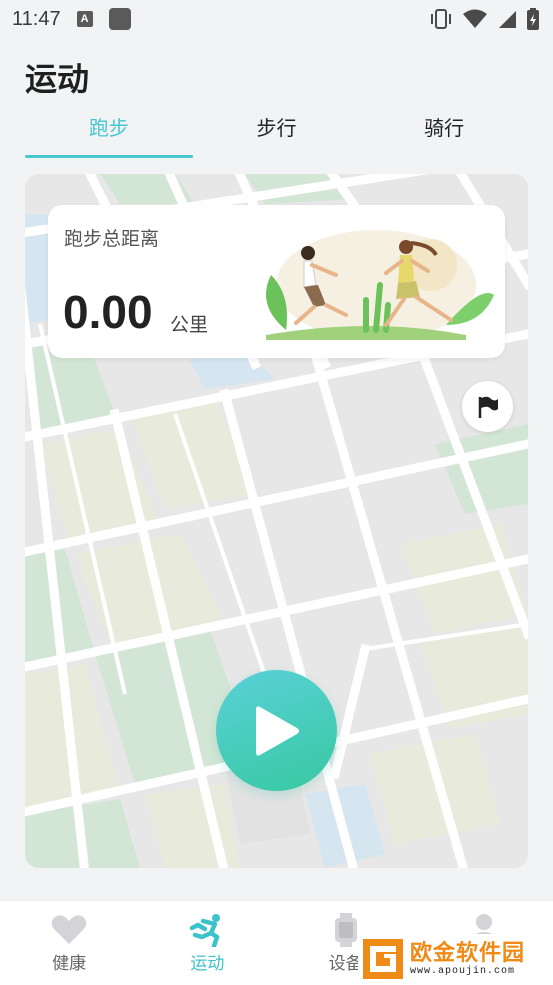 This screenshot has width=553, height=985. I want to click on status-time: 11:47, so click(36, 18).